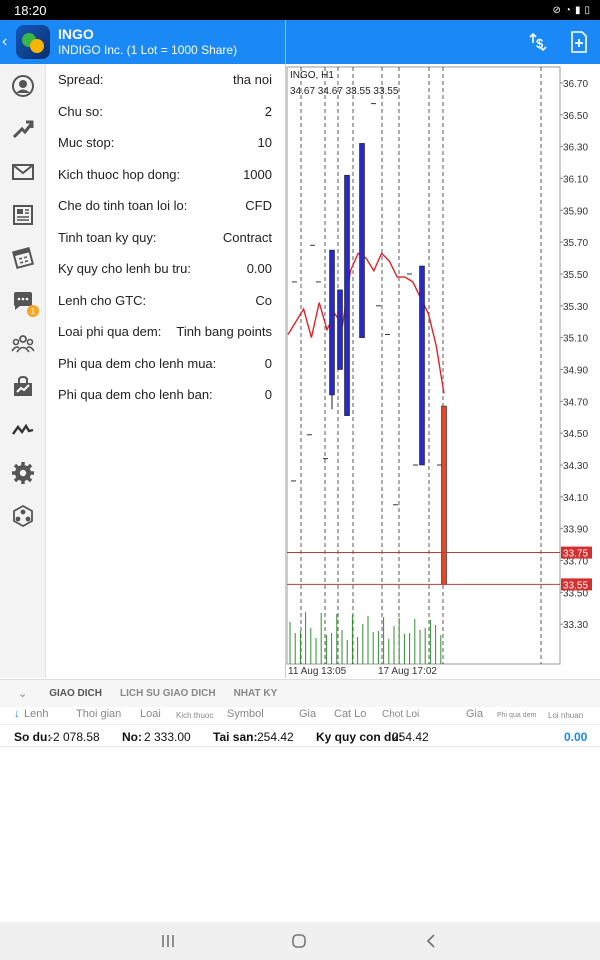  Describe the element at coordinates (132, 737) in the screenshot. I see `credit-label: No:` at that location.